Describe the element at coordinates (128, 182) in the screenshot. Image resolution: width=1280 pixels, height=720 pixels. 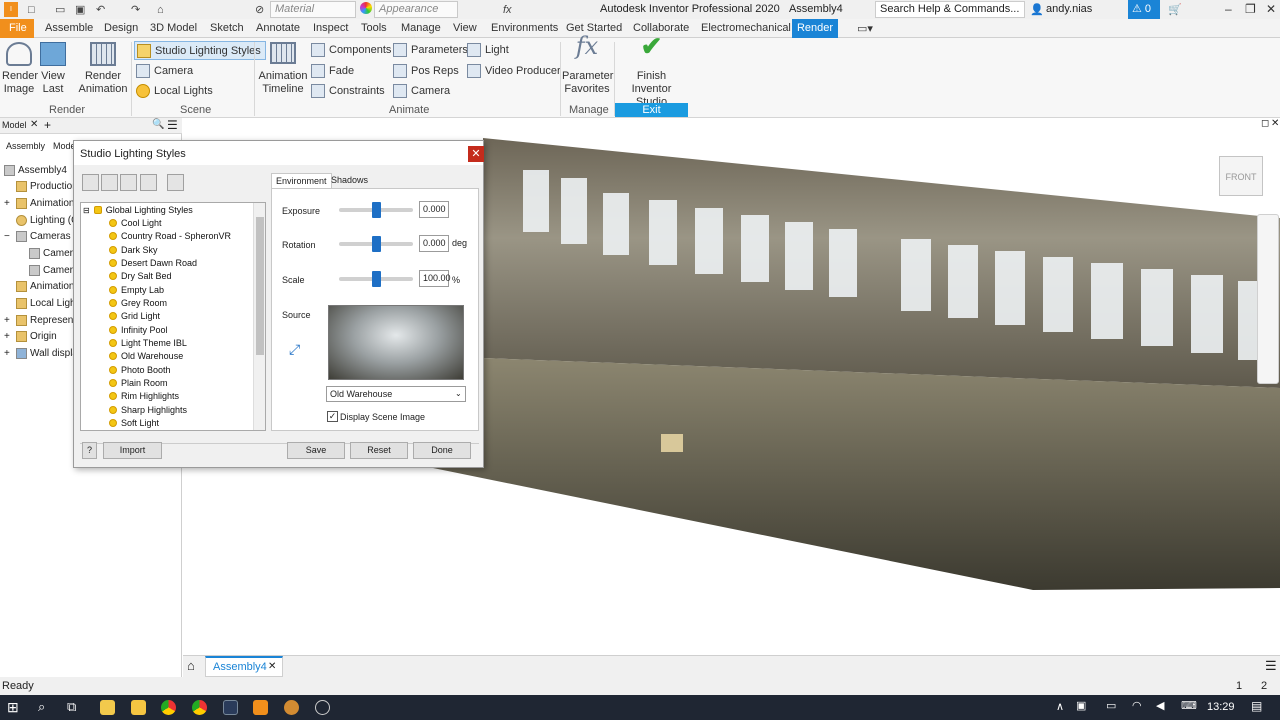
I see `edit-style-icon` at that location.